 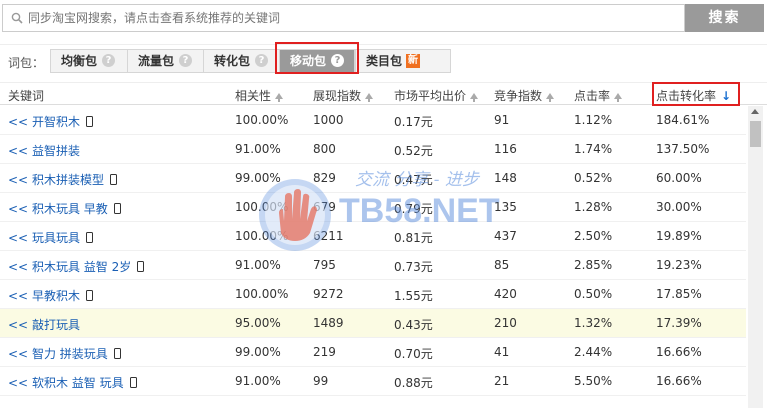 What do you see at coordinates (413, 325) in the screenshot?
I see `cell-avg-bid: 0.43元` at bounding box center [413, 325].